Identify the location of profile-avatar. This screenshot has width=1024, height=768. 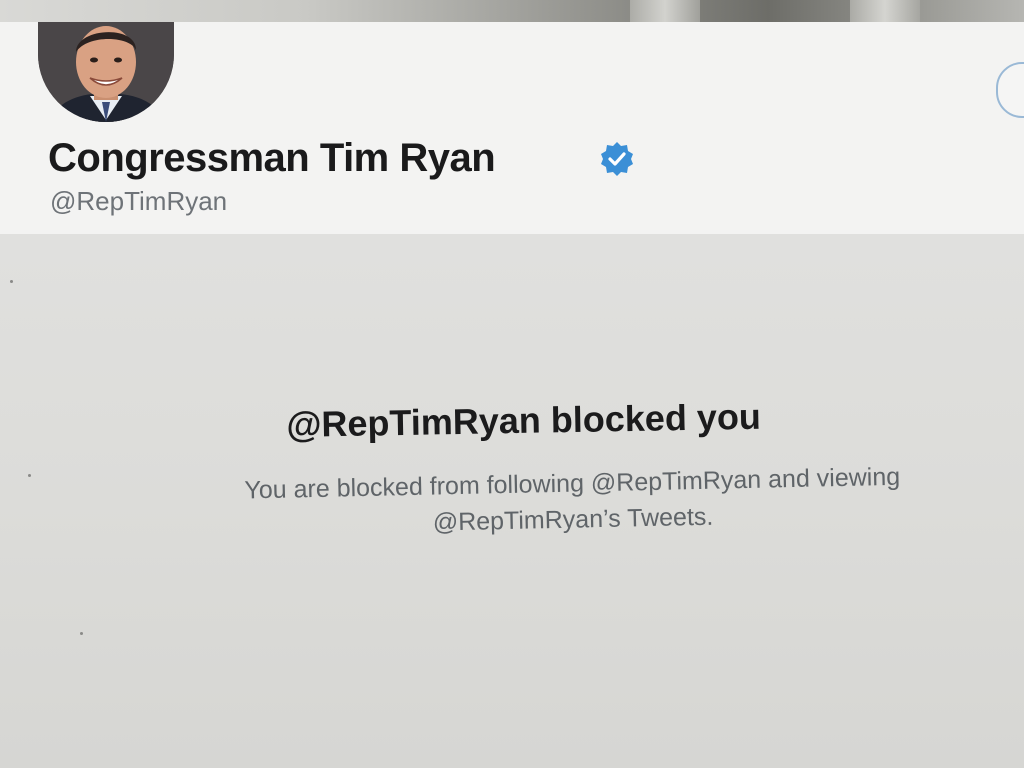
(106, 72).